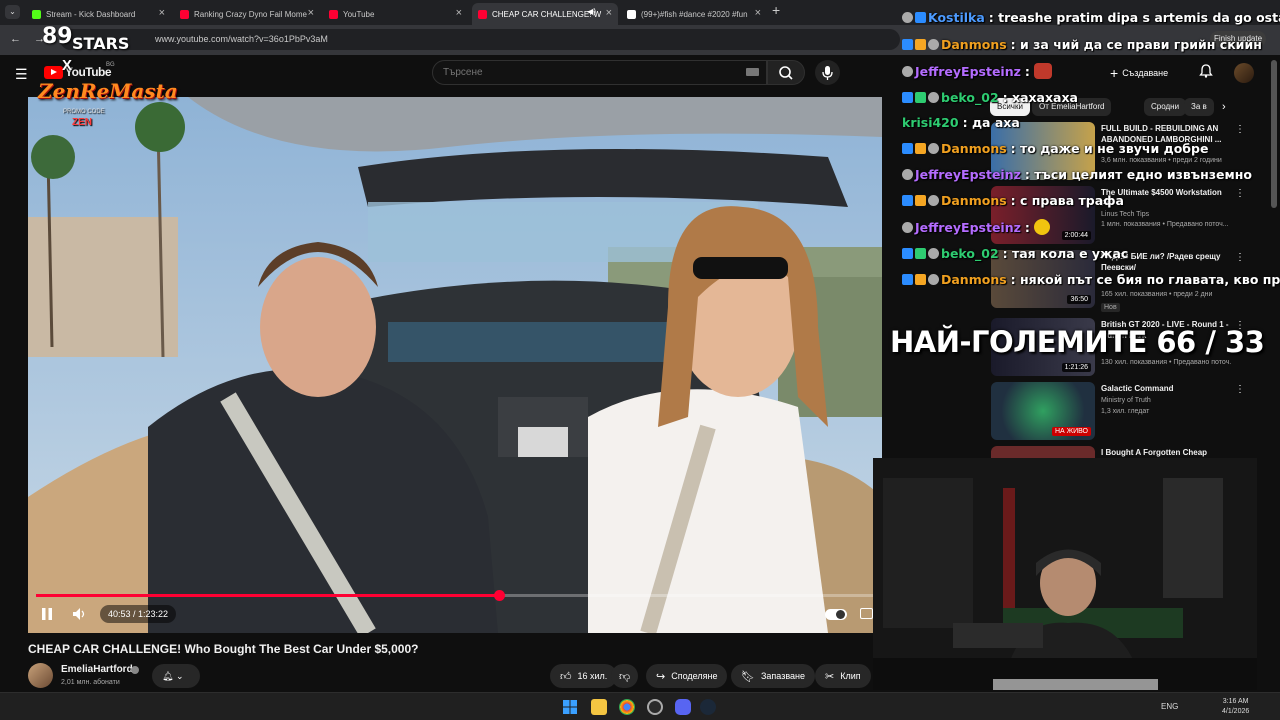 Image resolution: width=1280 pixels, height=720 pixels. I want to click on browser-tab: YouTube ×, so click(395, 14).